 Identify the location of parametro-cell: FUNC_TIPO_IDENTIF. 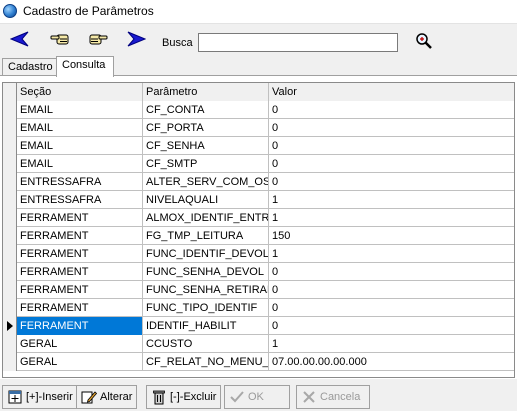
(206, 308).